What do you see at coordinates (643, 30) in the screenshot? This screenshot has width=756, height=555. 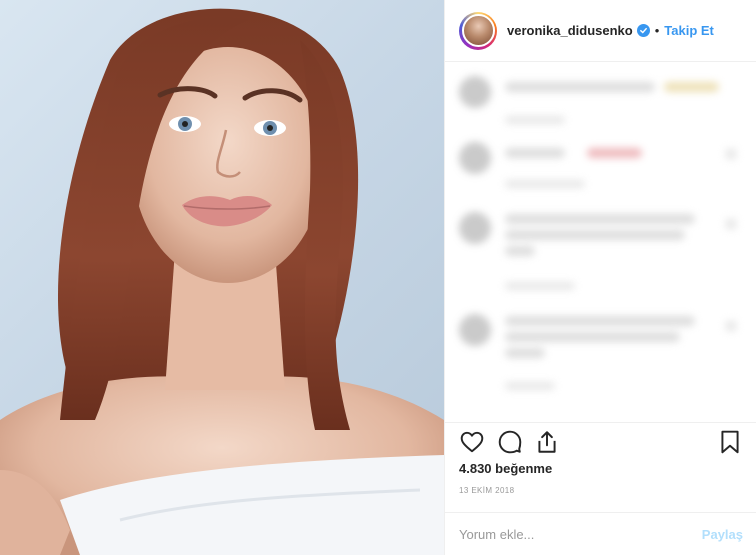 I see `verified-badge-icon` at bounding box center [643, 30].